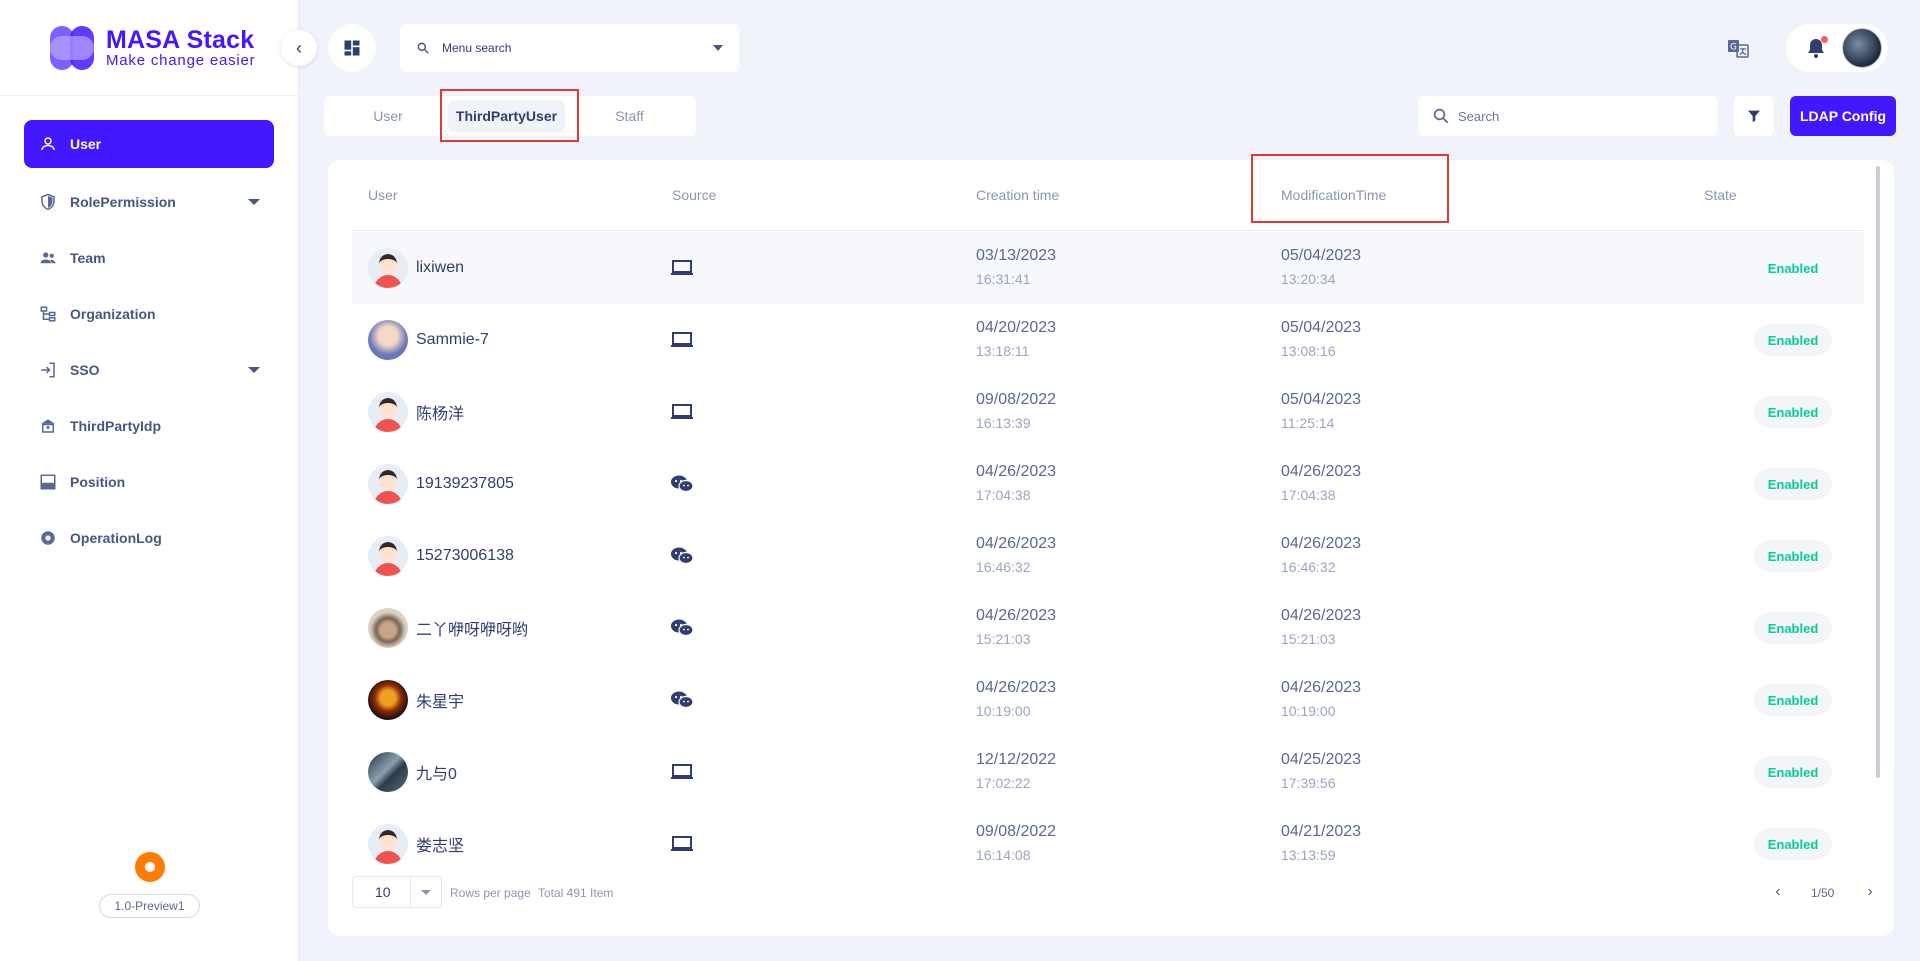  Describe the element at coordinates (1843, 116) in the screenshot. I see `ldap-config-button: LDAP Config` at that location.